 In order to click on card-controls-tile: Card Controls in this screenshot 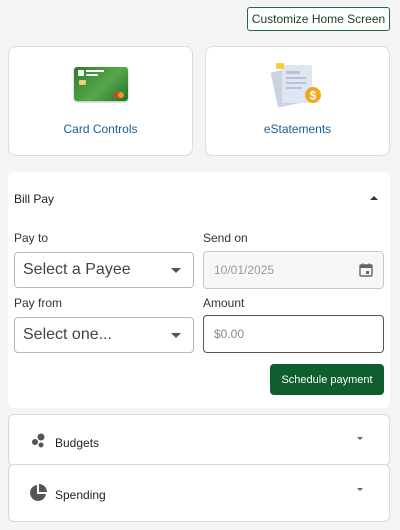, I will do `click(100, 101)`.